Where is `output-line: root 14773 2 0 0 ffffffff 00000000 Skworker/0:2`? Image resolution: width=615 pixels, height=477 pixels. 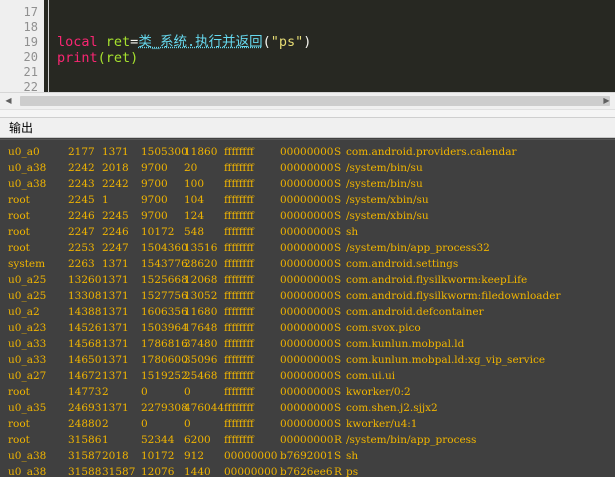
output-line: root 14773 2 0 0 ffffffff 00000000 Skworker/0:2 is located at coordinates (308, 392).